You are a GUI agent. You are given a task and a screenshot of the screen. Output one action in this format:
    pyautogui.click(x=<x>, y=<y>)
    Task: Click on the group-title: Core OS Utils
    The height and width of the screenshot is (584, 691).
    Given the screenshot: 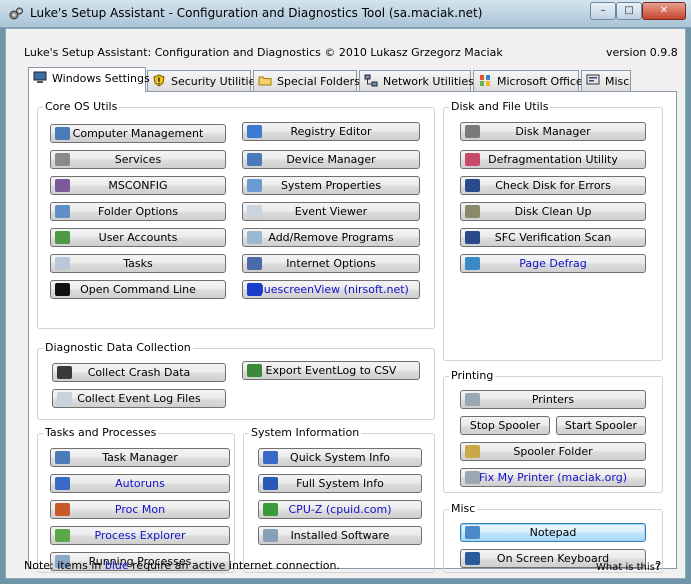 What is the action you would take?
    pyautogui.click(x=81, y=106)
    